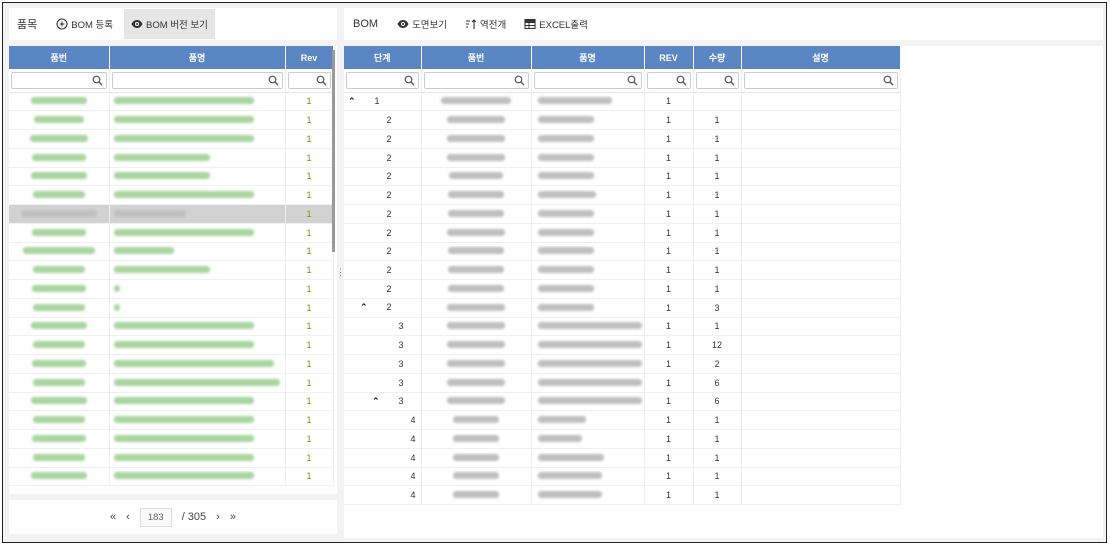  I want to click on next-page-button: ›, so click(218, 517).